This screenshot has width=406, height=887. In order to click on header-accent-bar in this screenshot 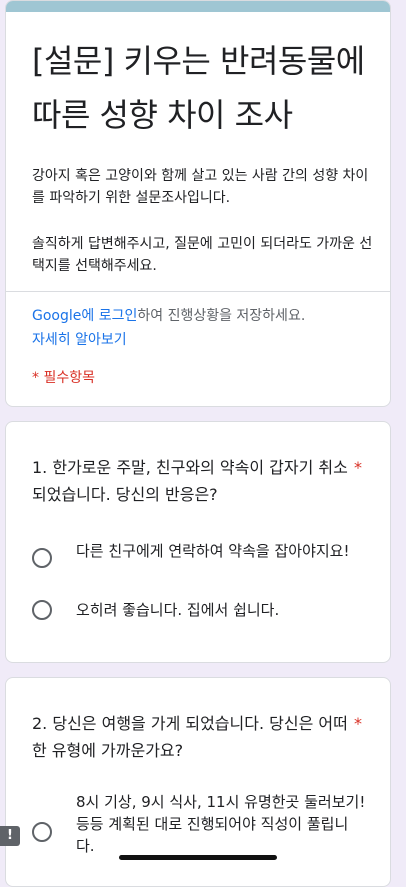, I will do `click(198, 6)`.